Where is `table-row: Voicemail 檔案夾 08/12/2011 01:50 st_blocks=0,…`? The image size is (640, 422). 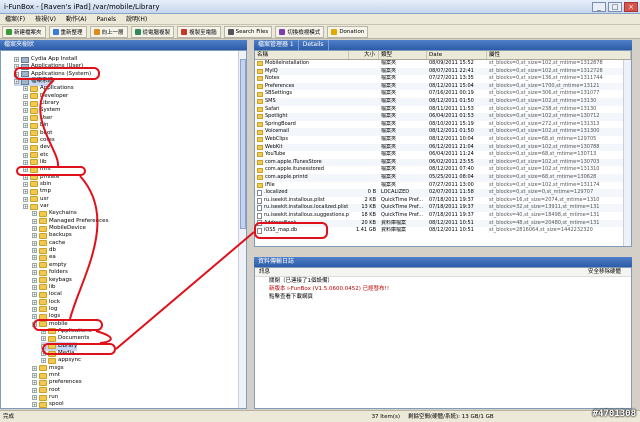
table-row: Voicemail 檔案夾 08/12/2011 01:50 st_blocks=0,… is located at coordinates (443, 132).